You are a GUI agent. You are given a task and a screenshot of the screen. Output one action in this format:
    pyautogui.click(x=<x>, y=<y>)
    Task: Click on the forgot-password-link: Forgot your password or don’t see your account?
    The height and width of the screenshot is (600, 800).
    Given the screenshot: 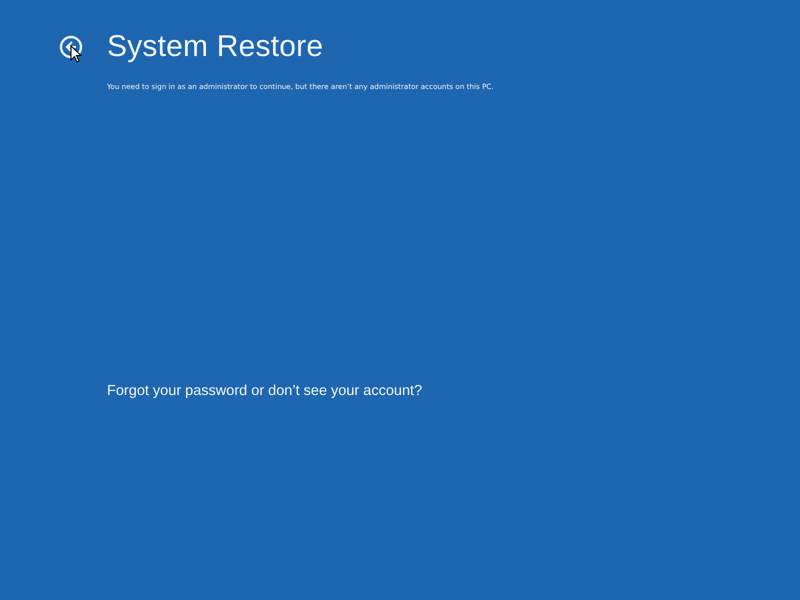 What is the action you would take?
    pyautogui.click(x=264, y=391)
    